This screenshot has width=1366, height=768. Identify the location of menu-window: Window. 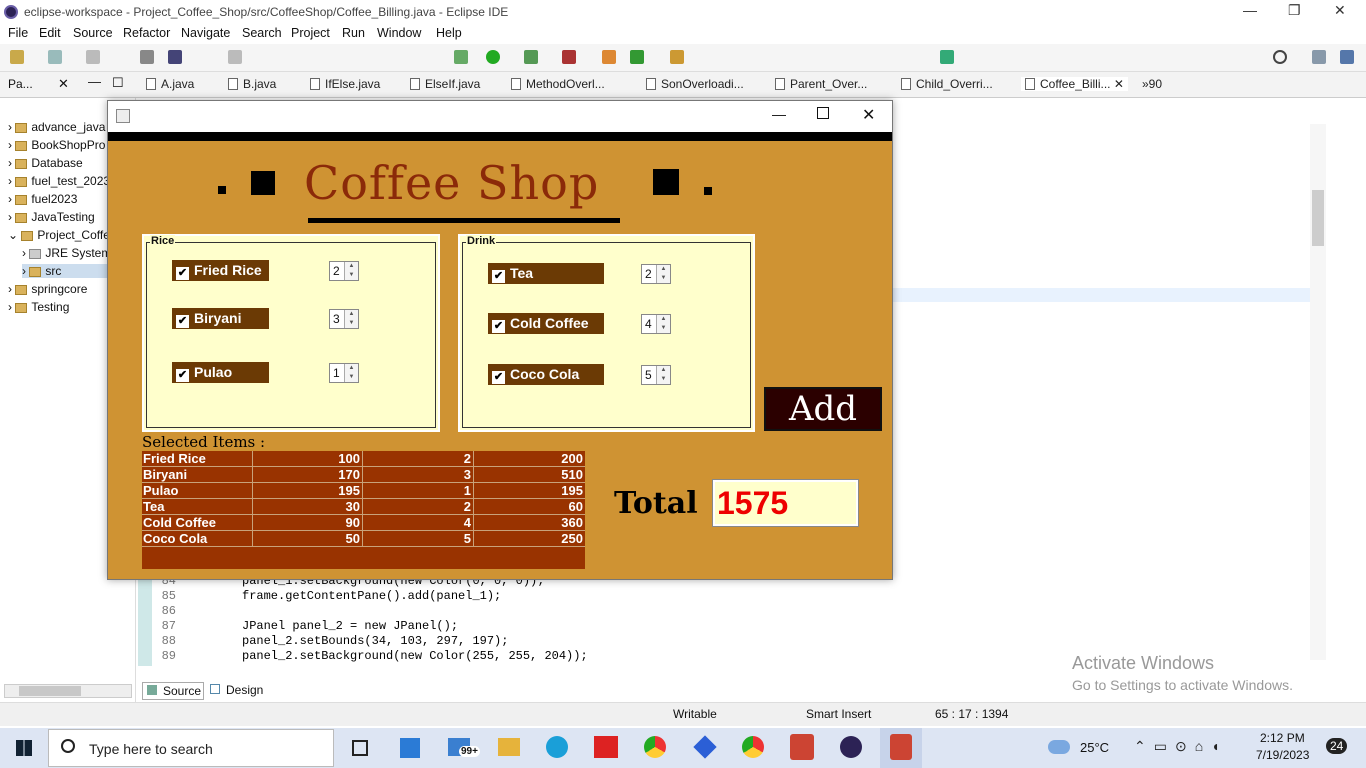
(399, 33).